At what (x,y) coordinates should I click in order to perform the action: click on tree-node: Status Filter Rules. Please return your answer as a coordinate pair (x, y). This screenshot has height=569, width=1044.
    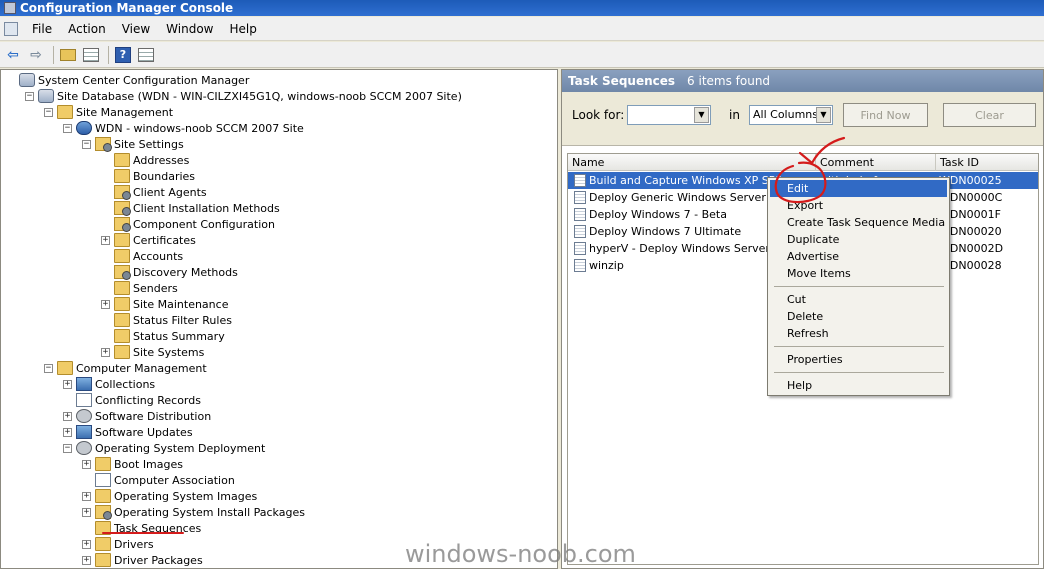
    Looking at the image, I should click on (173, 320).